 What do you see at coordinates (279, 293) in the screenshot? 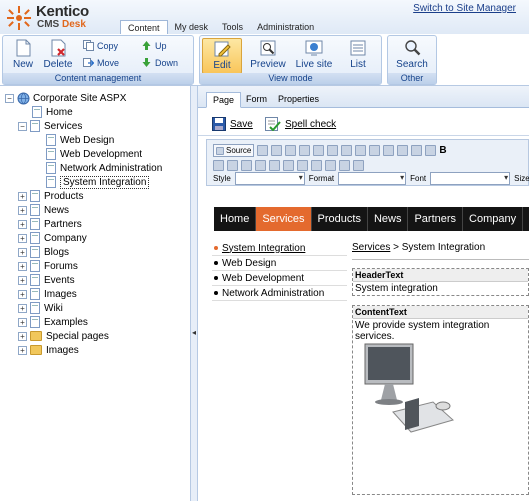
I see `submenu-network-administration: Network Administration` at bounding box center [279, 293].